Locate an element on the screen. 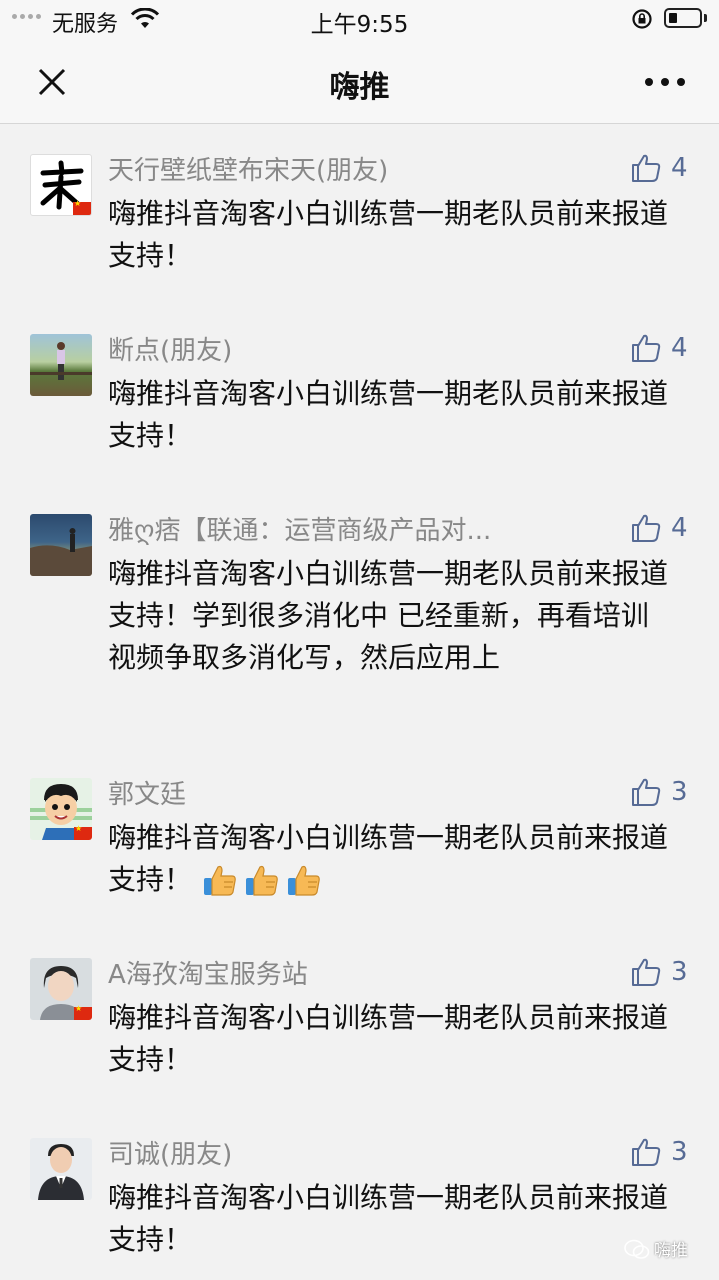 The height and width of the screenshot is (1280, 719). seaside-scene is located at coordinates (61, 552).